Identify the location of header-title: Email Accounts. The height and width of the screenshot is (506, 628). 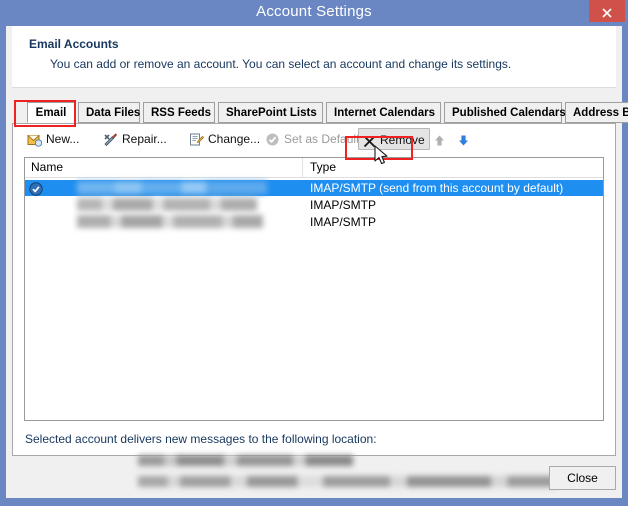
(74, 44).